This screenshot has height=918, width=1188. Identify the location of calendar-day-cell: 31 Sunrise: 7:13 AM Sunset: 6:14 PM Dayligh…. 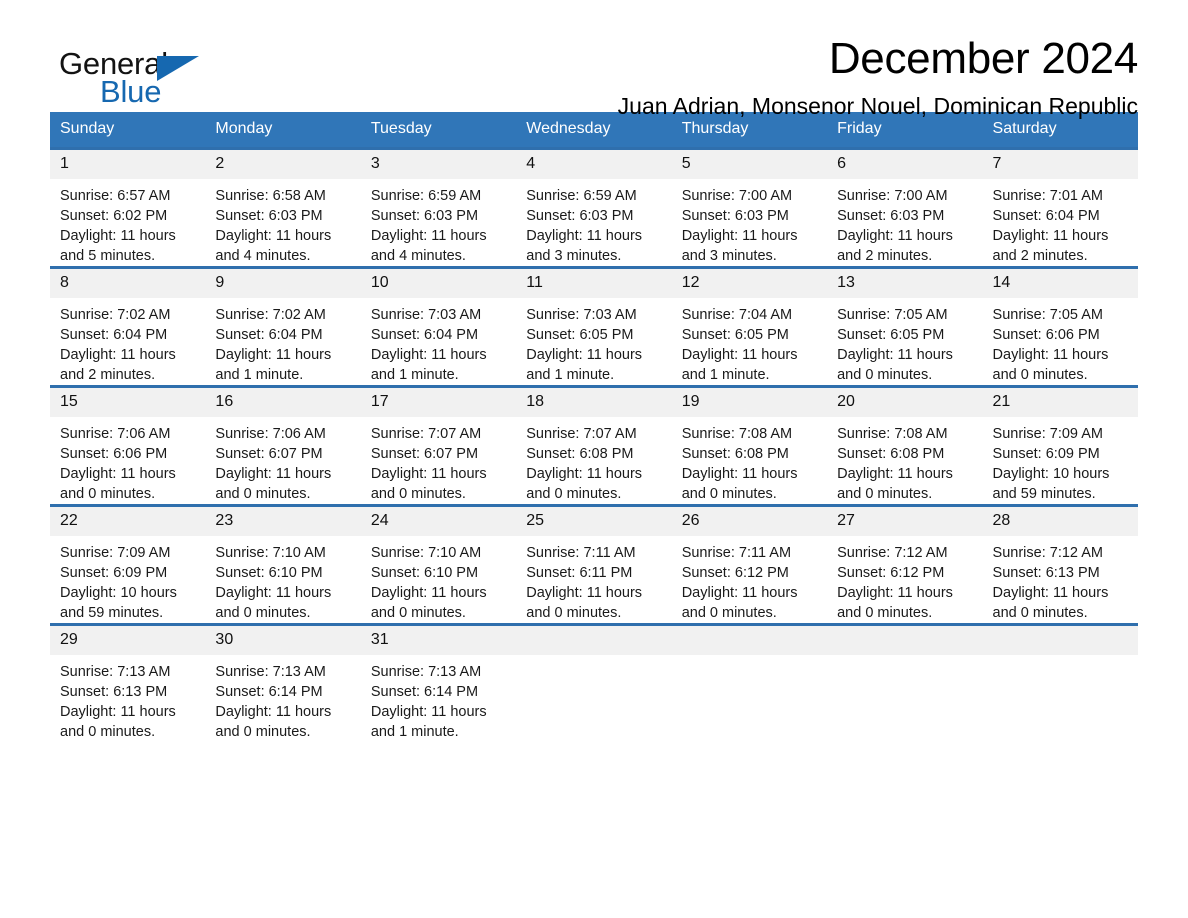
(438, 682).